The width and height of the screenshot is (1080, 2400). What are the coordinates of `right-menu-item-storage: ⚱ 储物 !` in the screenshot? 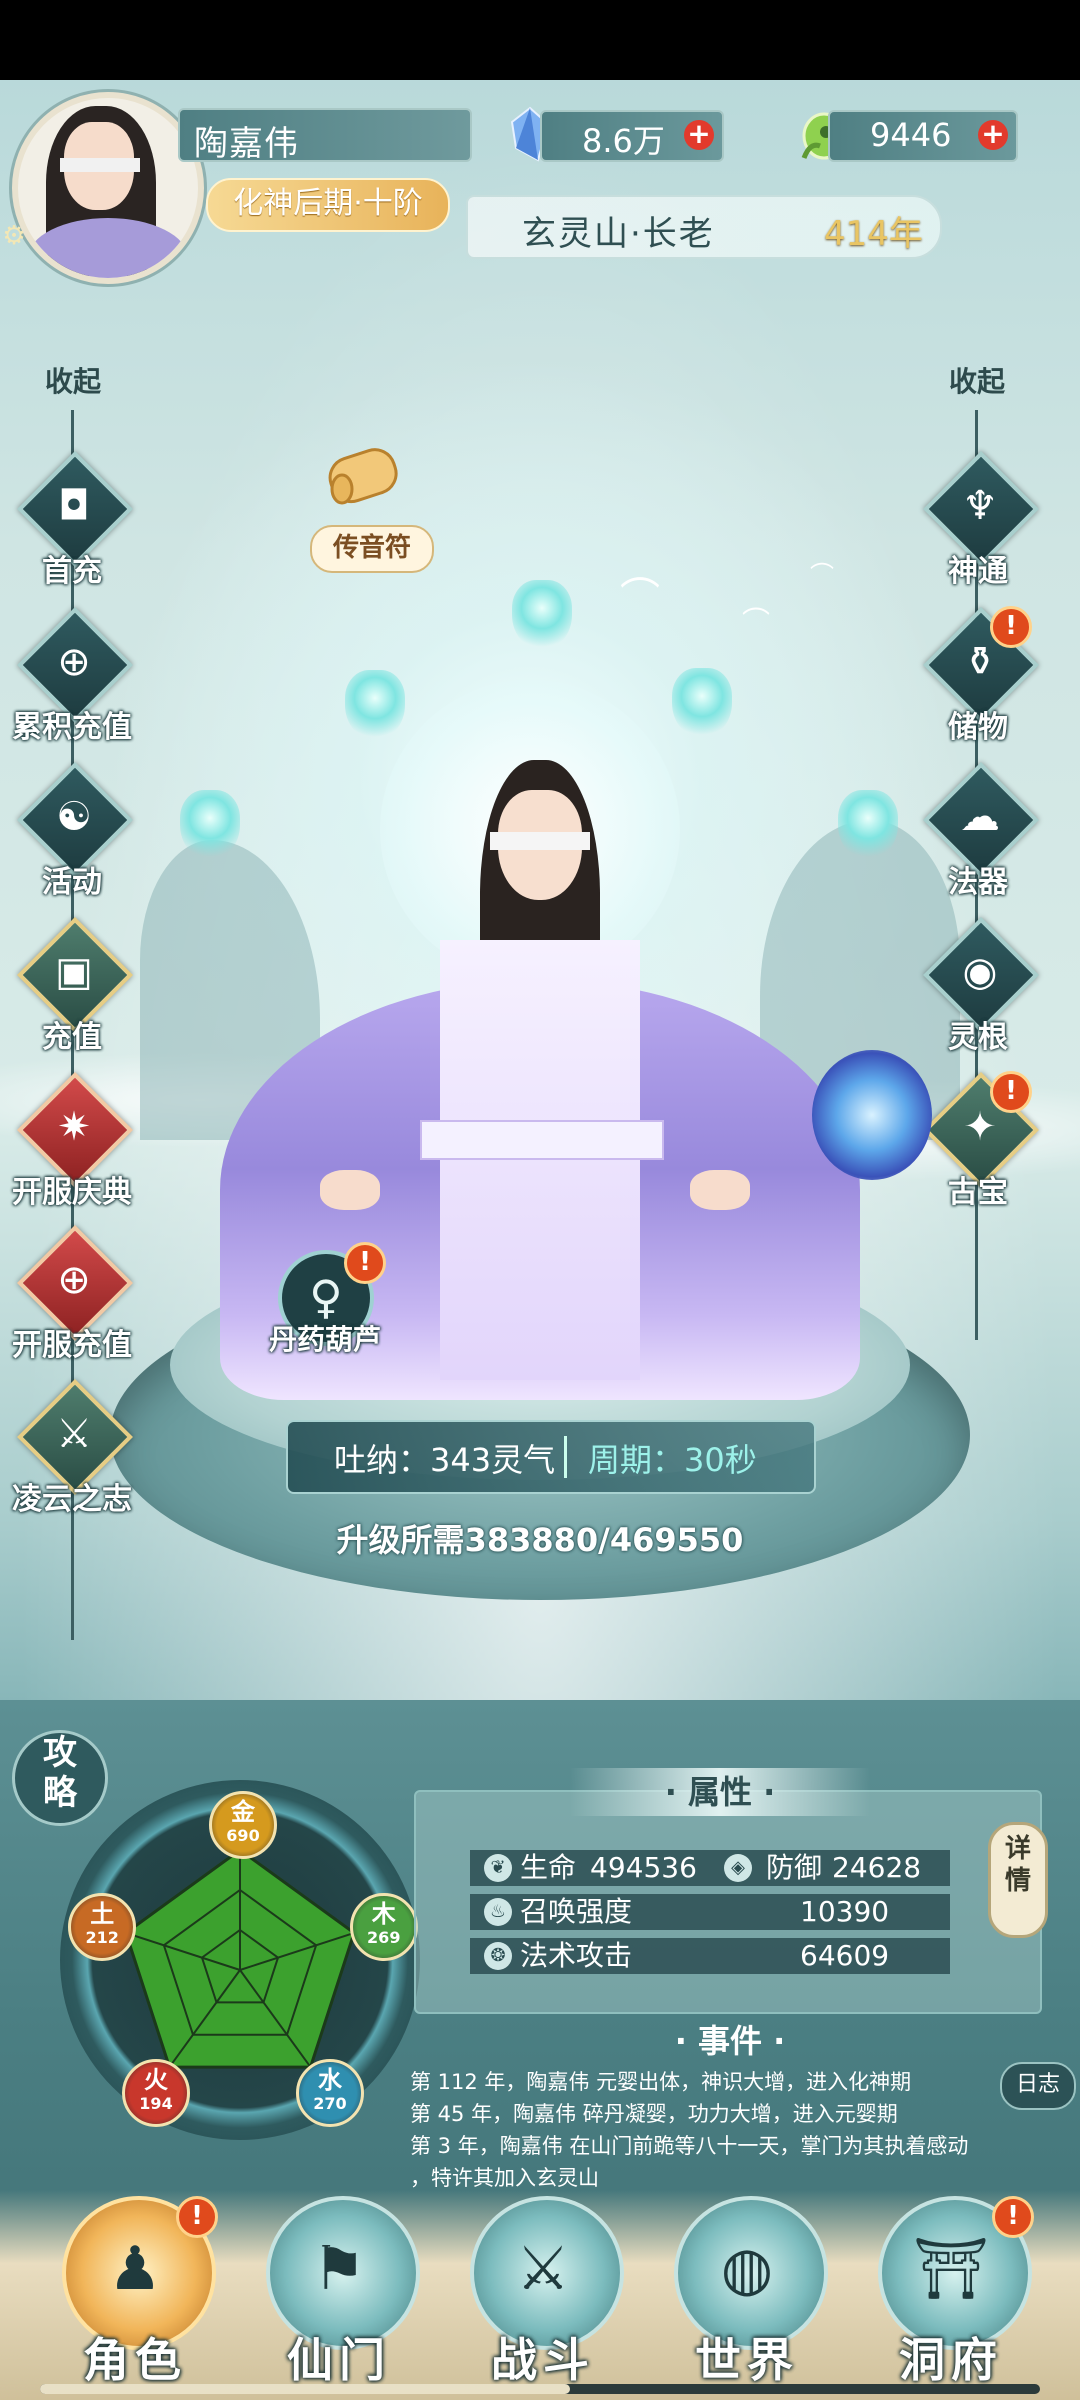 It's located at (978, 688).